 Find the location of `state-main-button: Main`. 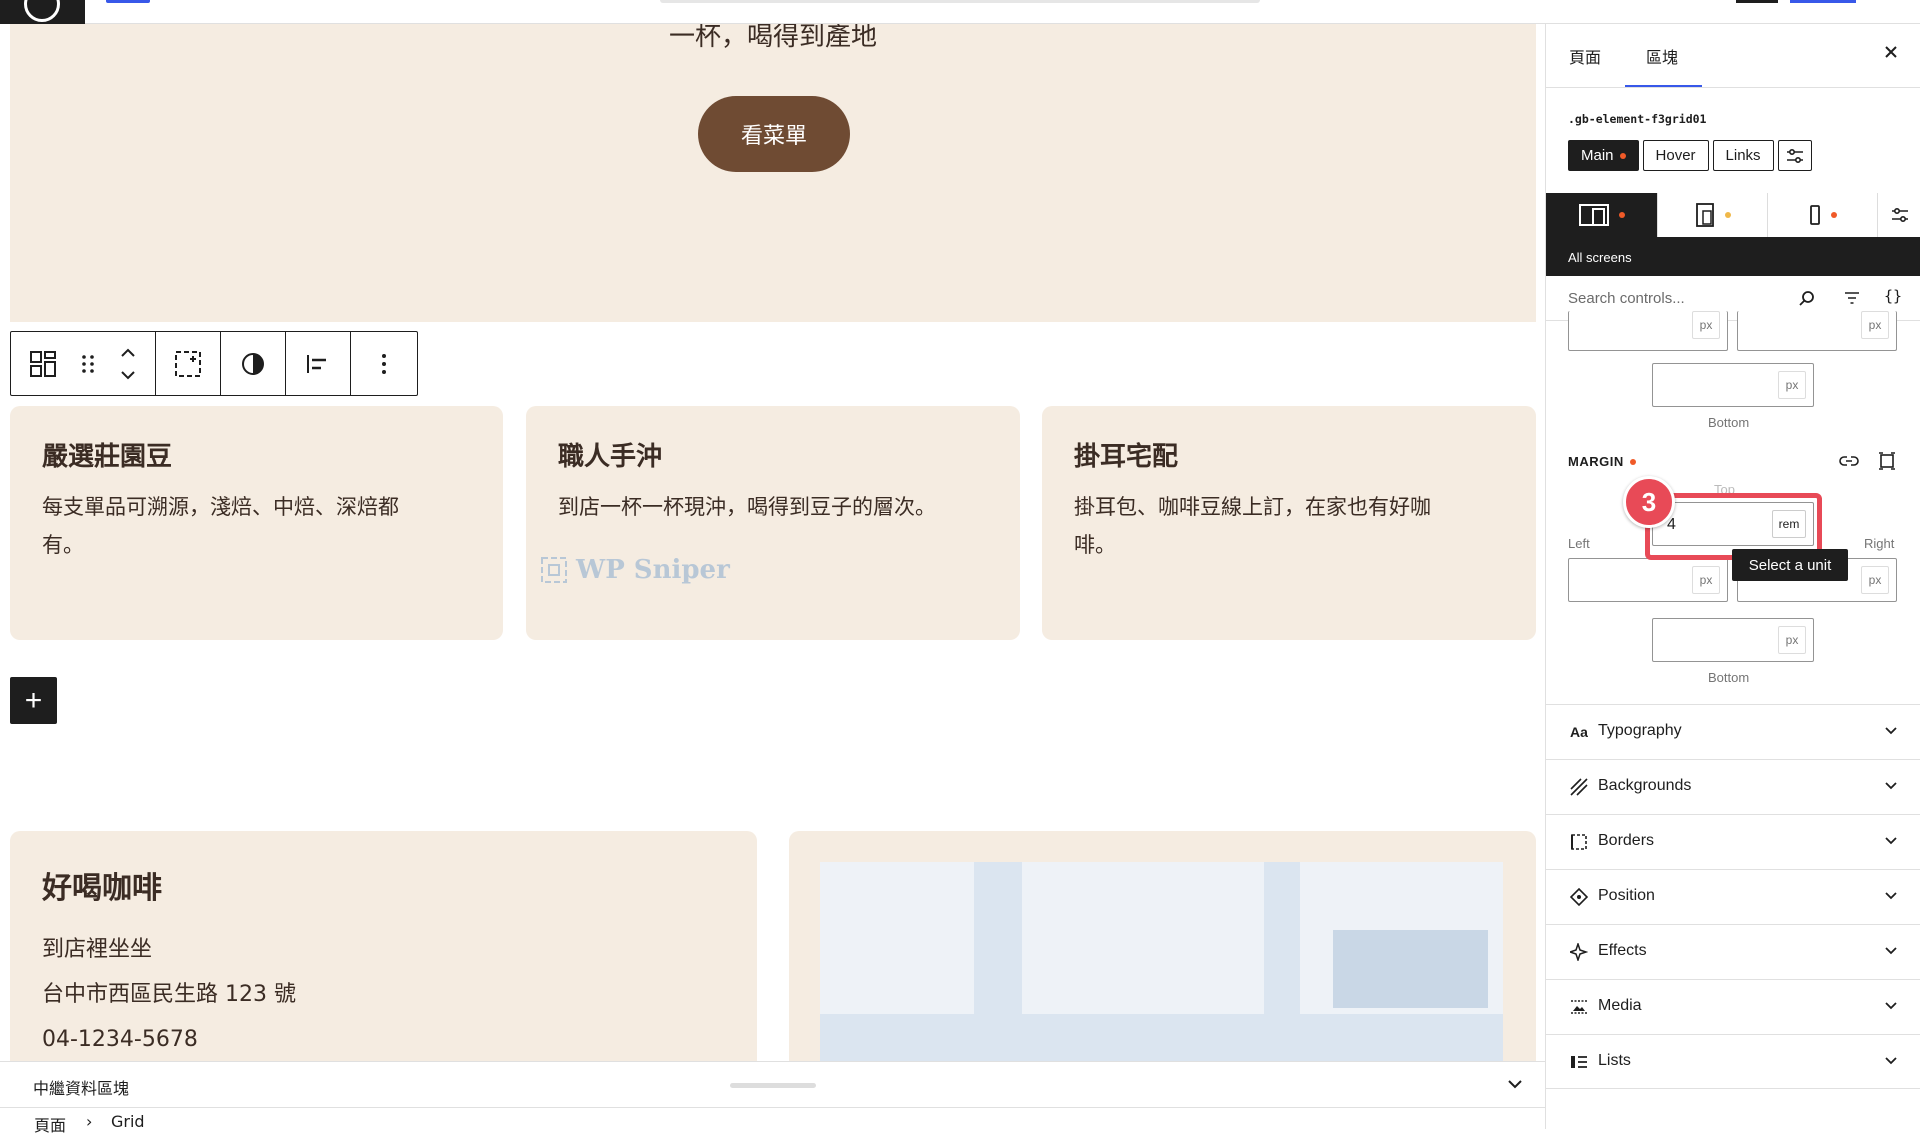

state-main-button: Main is located at coordinates (1603, 155).